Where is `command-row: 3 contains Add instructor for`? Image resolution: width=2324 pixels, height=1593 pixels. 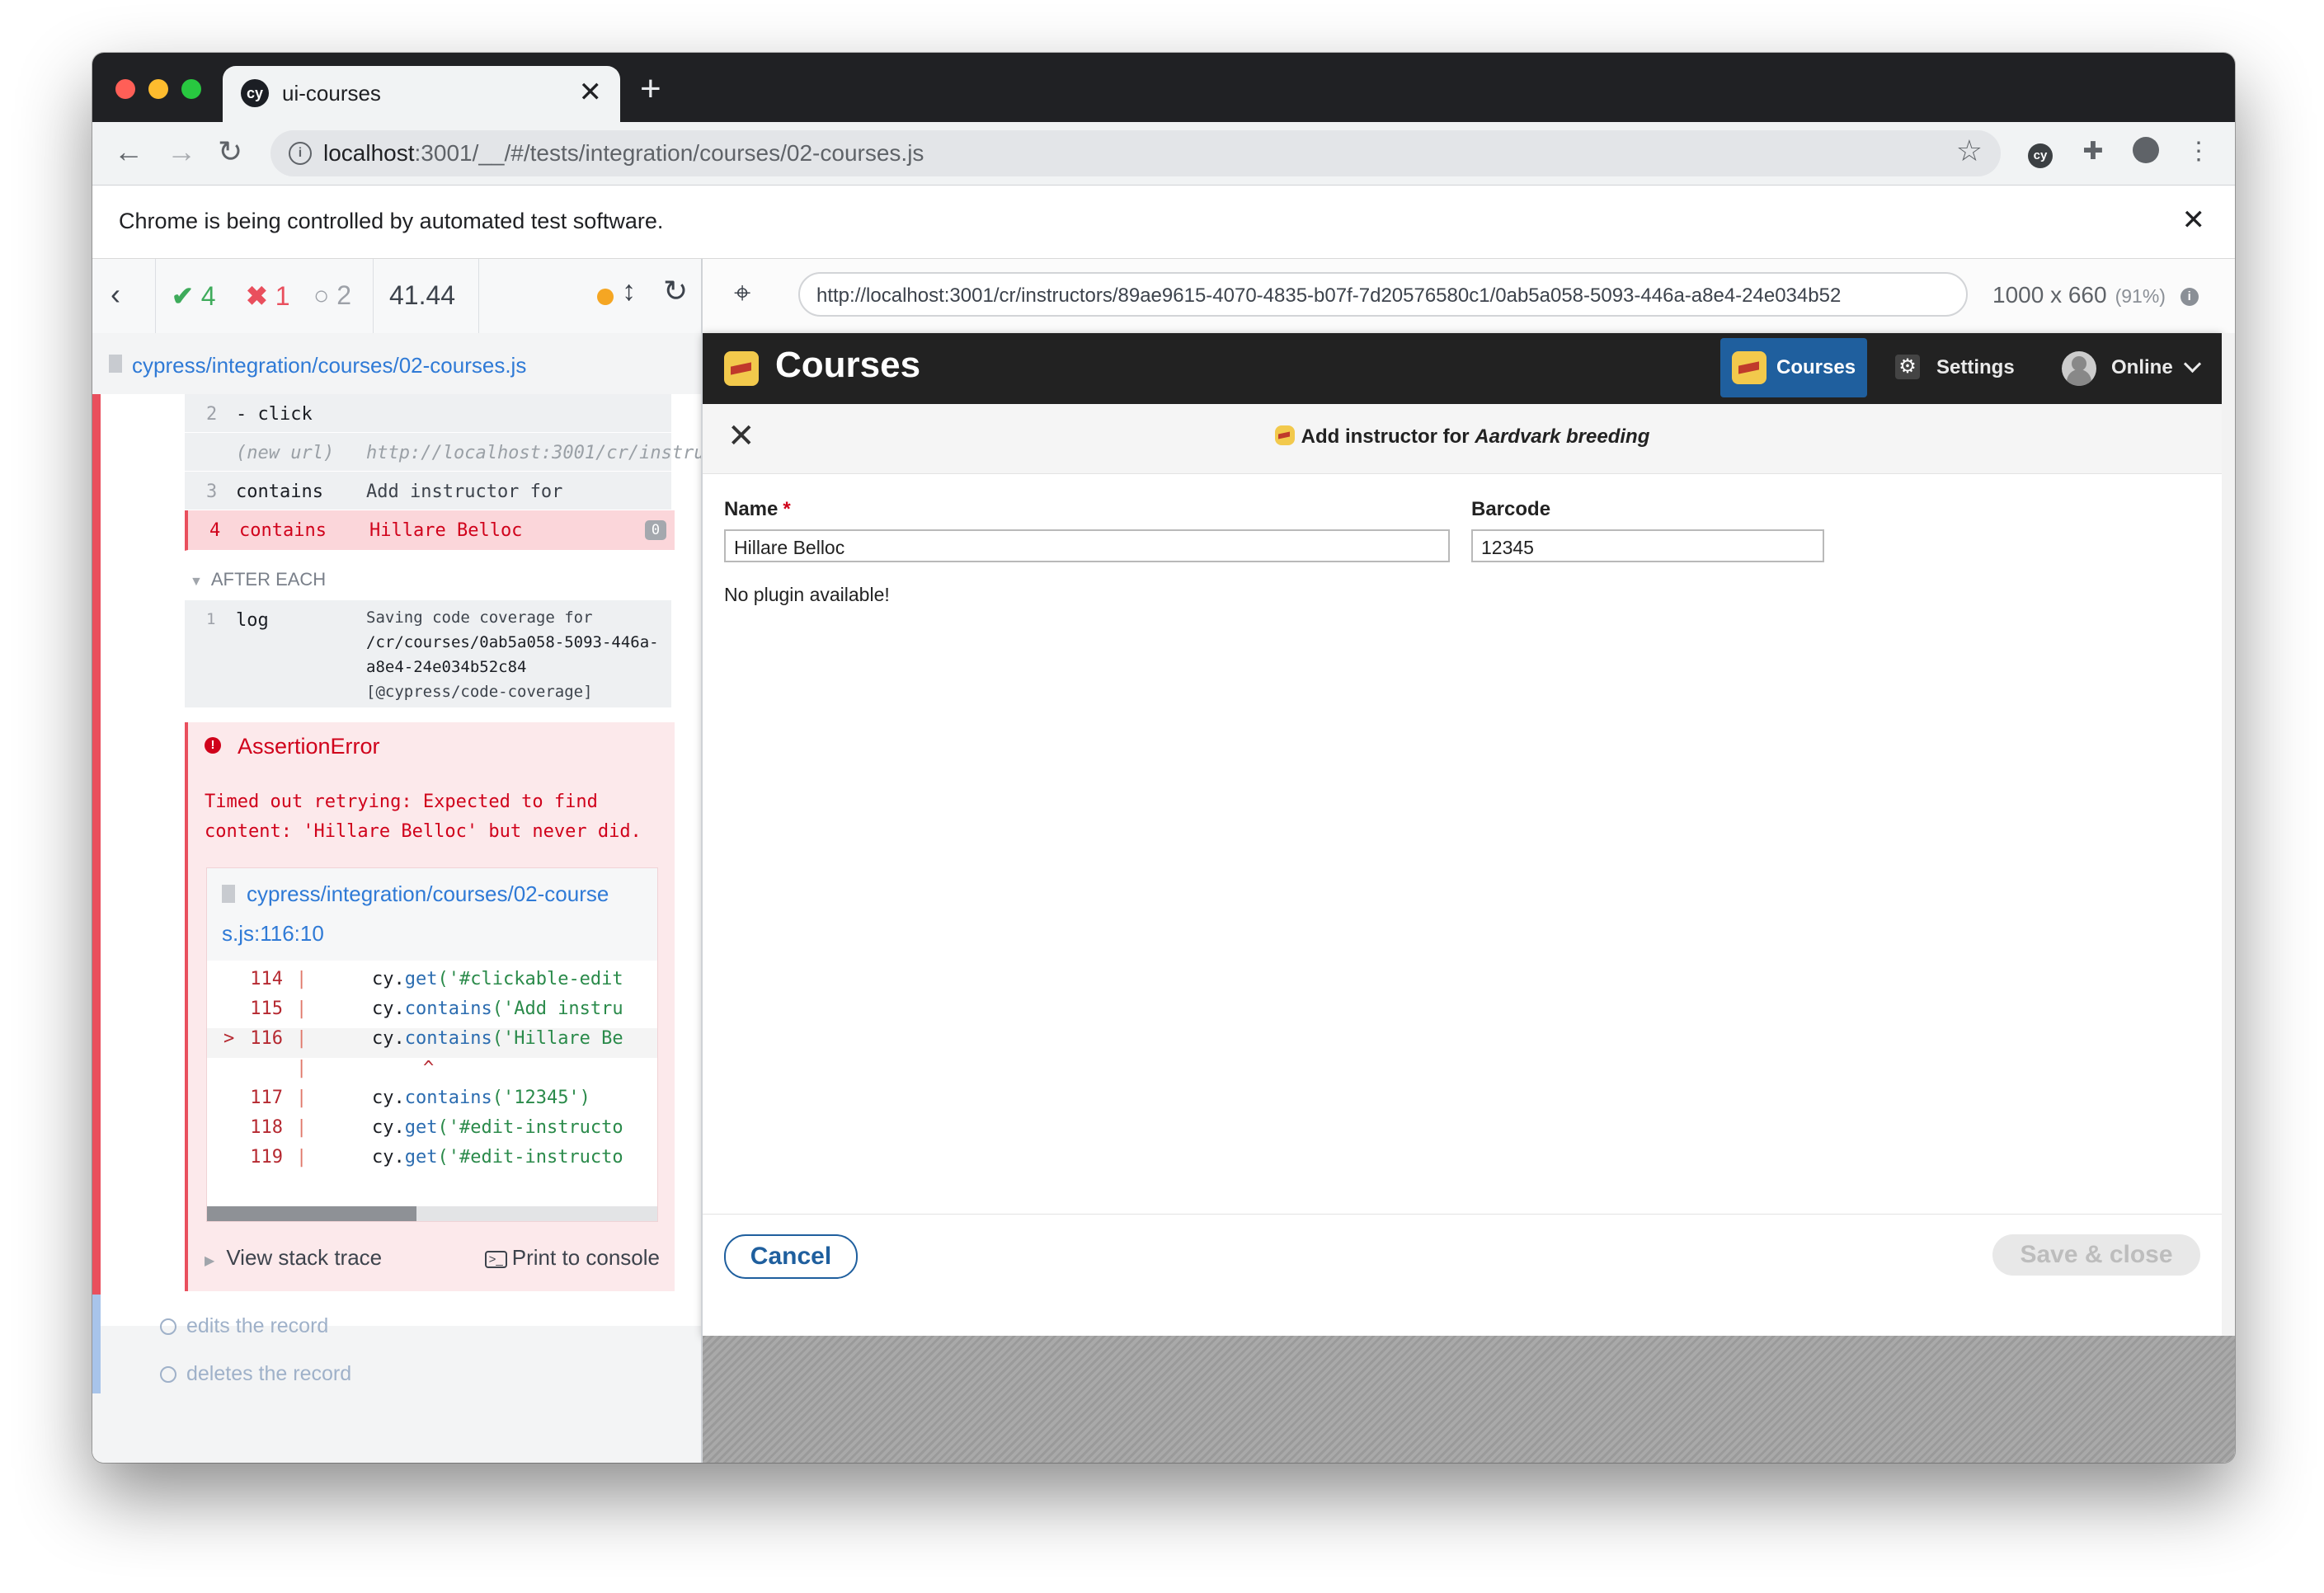
command-row: 3 contains Add instructor for is located at coordinates (428, 491).